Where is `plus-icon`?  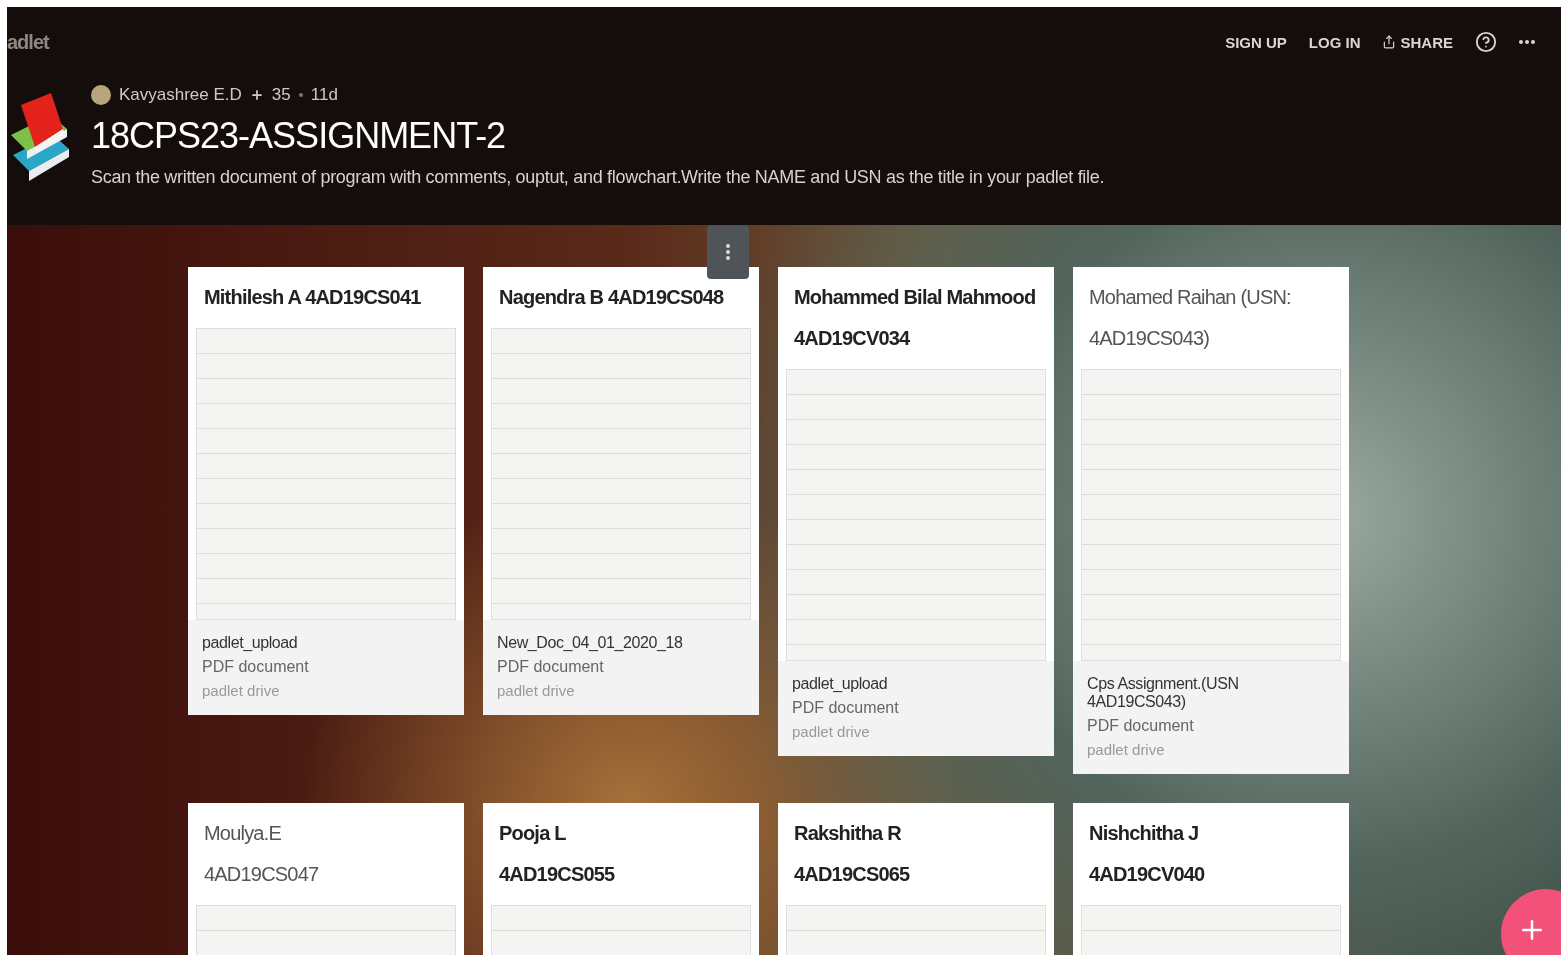 plus-icon is located at coordinates (256, 95).